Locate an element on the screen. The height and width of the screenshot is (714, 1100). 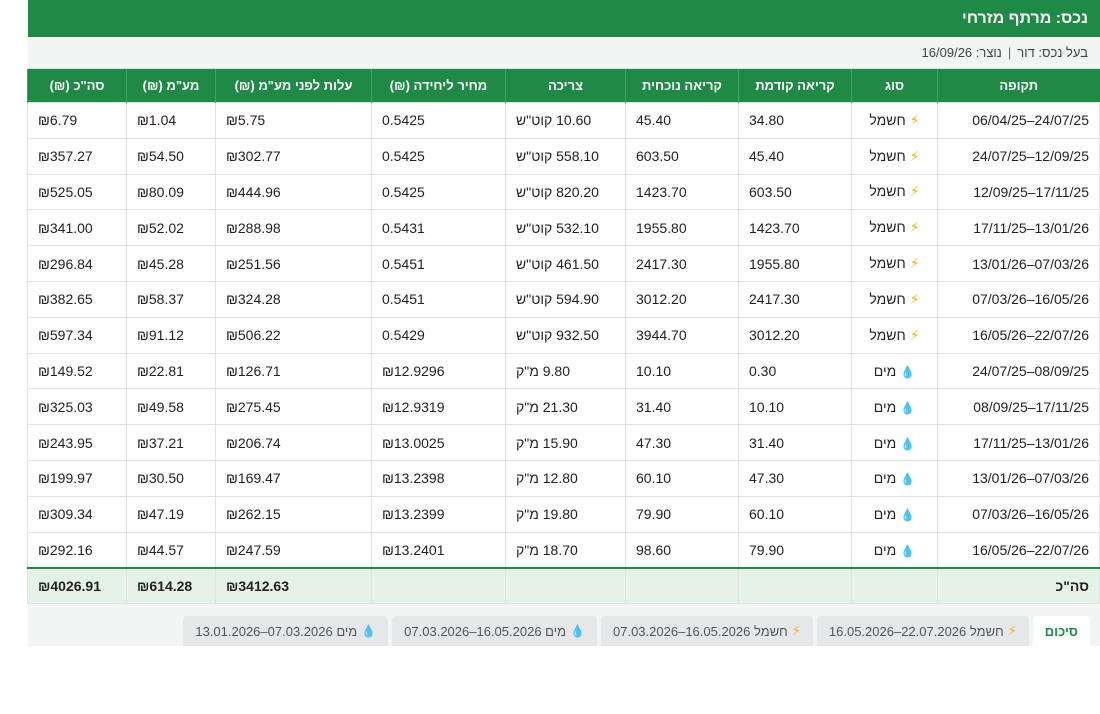
total-cell: ₪296.84 is located at coordinates (77, 263).